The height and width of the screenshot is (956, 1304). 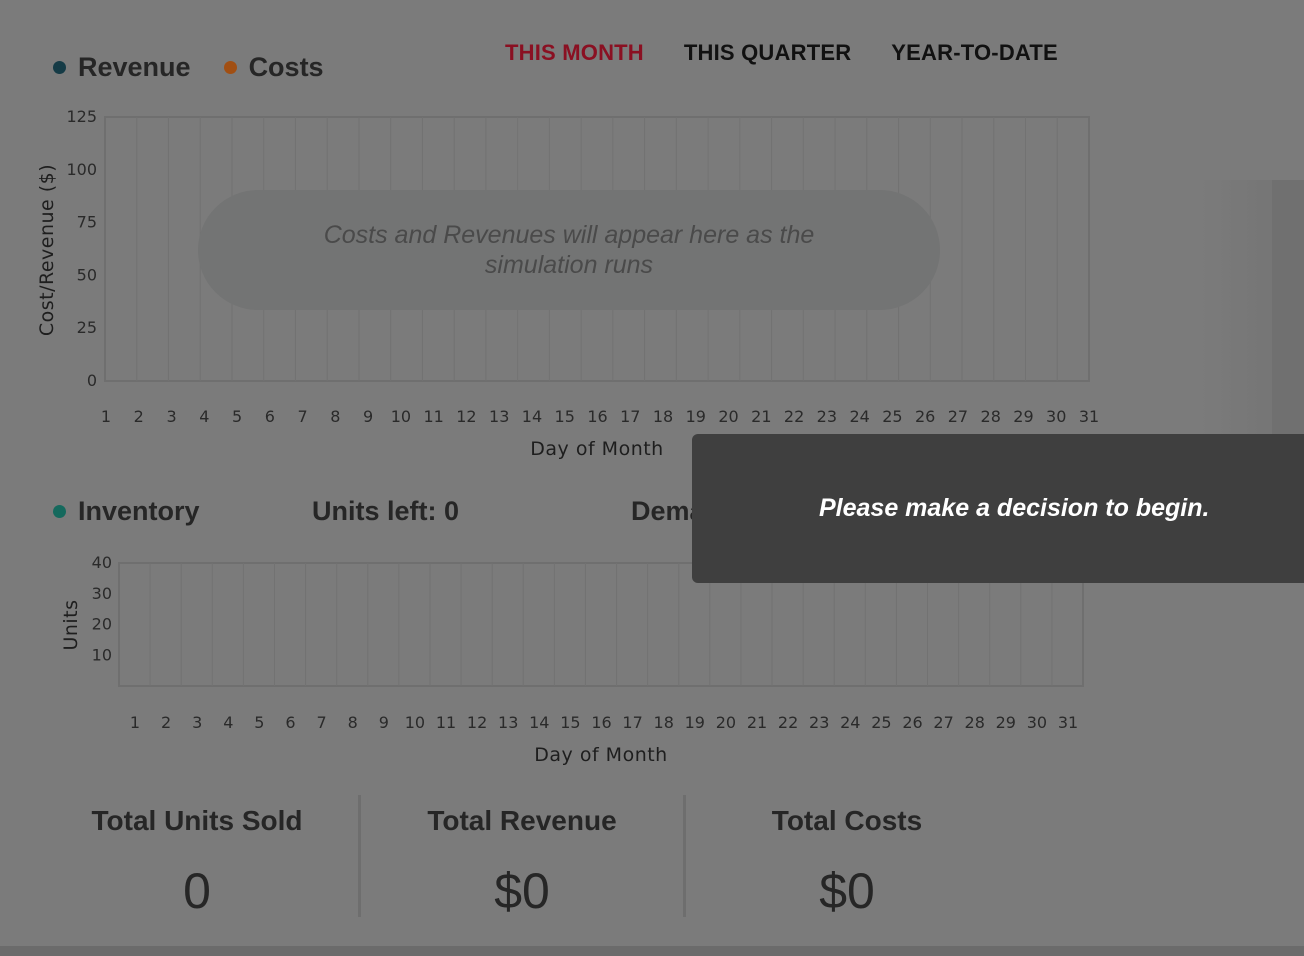 I want to click on x-tick-label: 10, so click(x=415, y=722).